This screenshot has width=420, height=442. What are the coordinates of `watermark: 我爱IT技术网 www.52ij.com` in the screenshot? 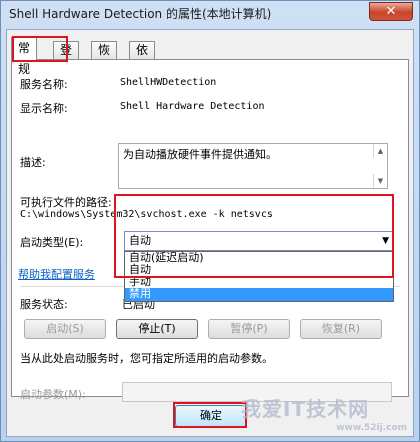 It's located at (326, 413).